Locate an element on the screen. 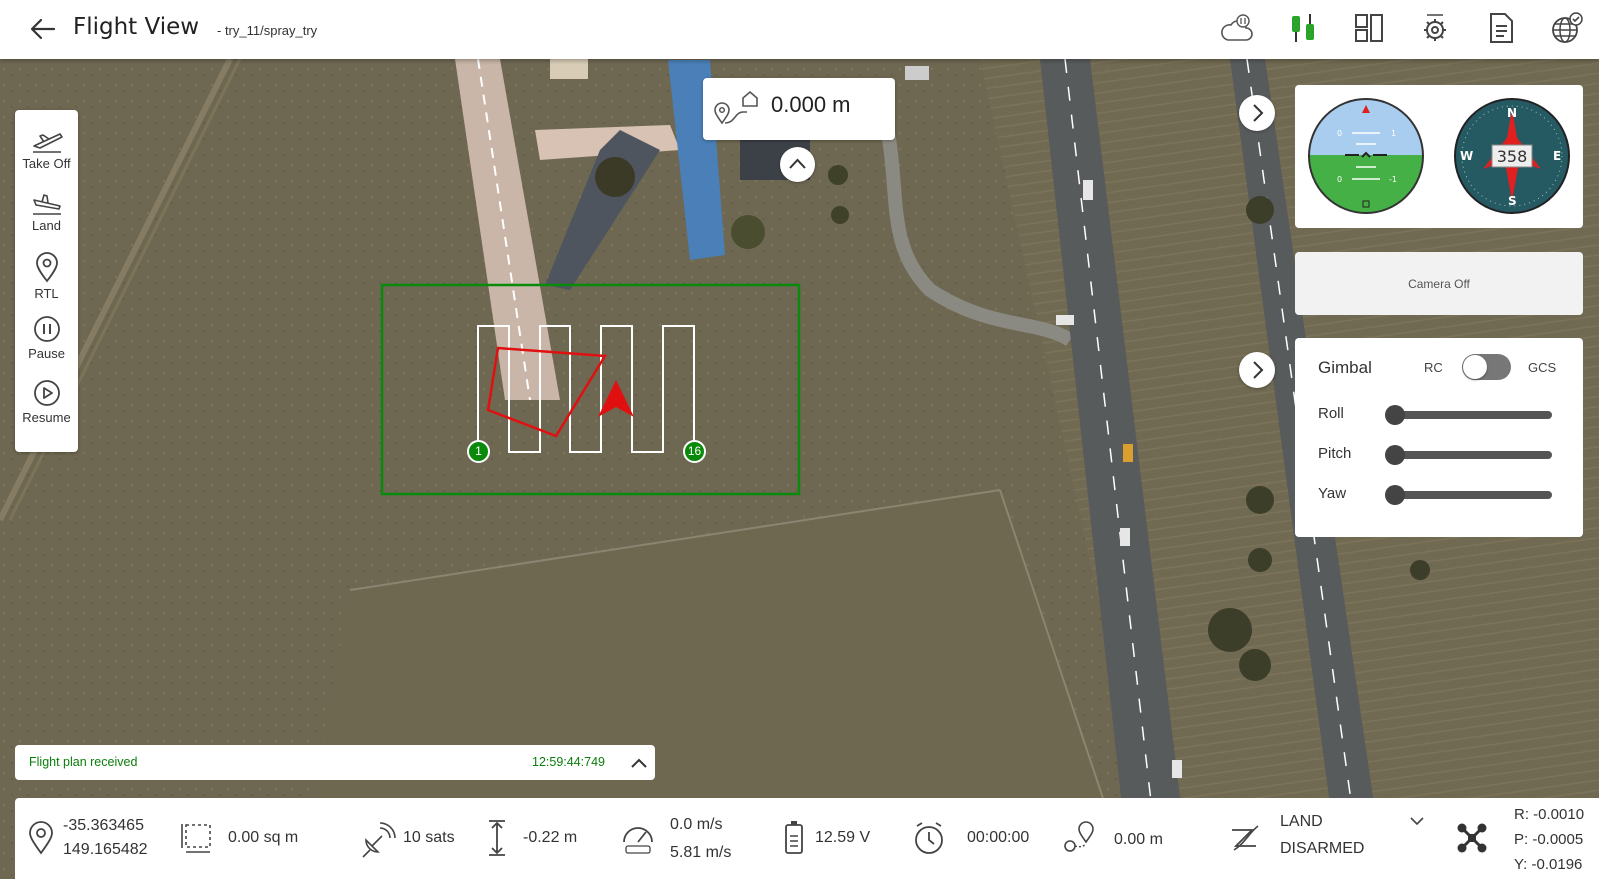 The image size is (1599, 879). waypoint-end-label: 16 is located at coordinates (694, 451).